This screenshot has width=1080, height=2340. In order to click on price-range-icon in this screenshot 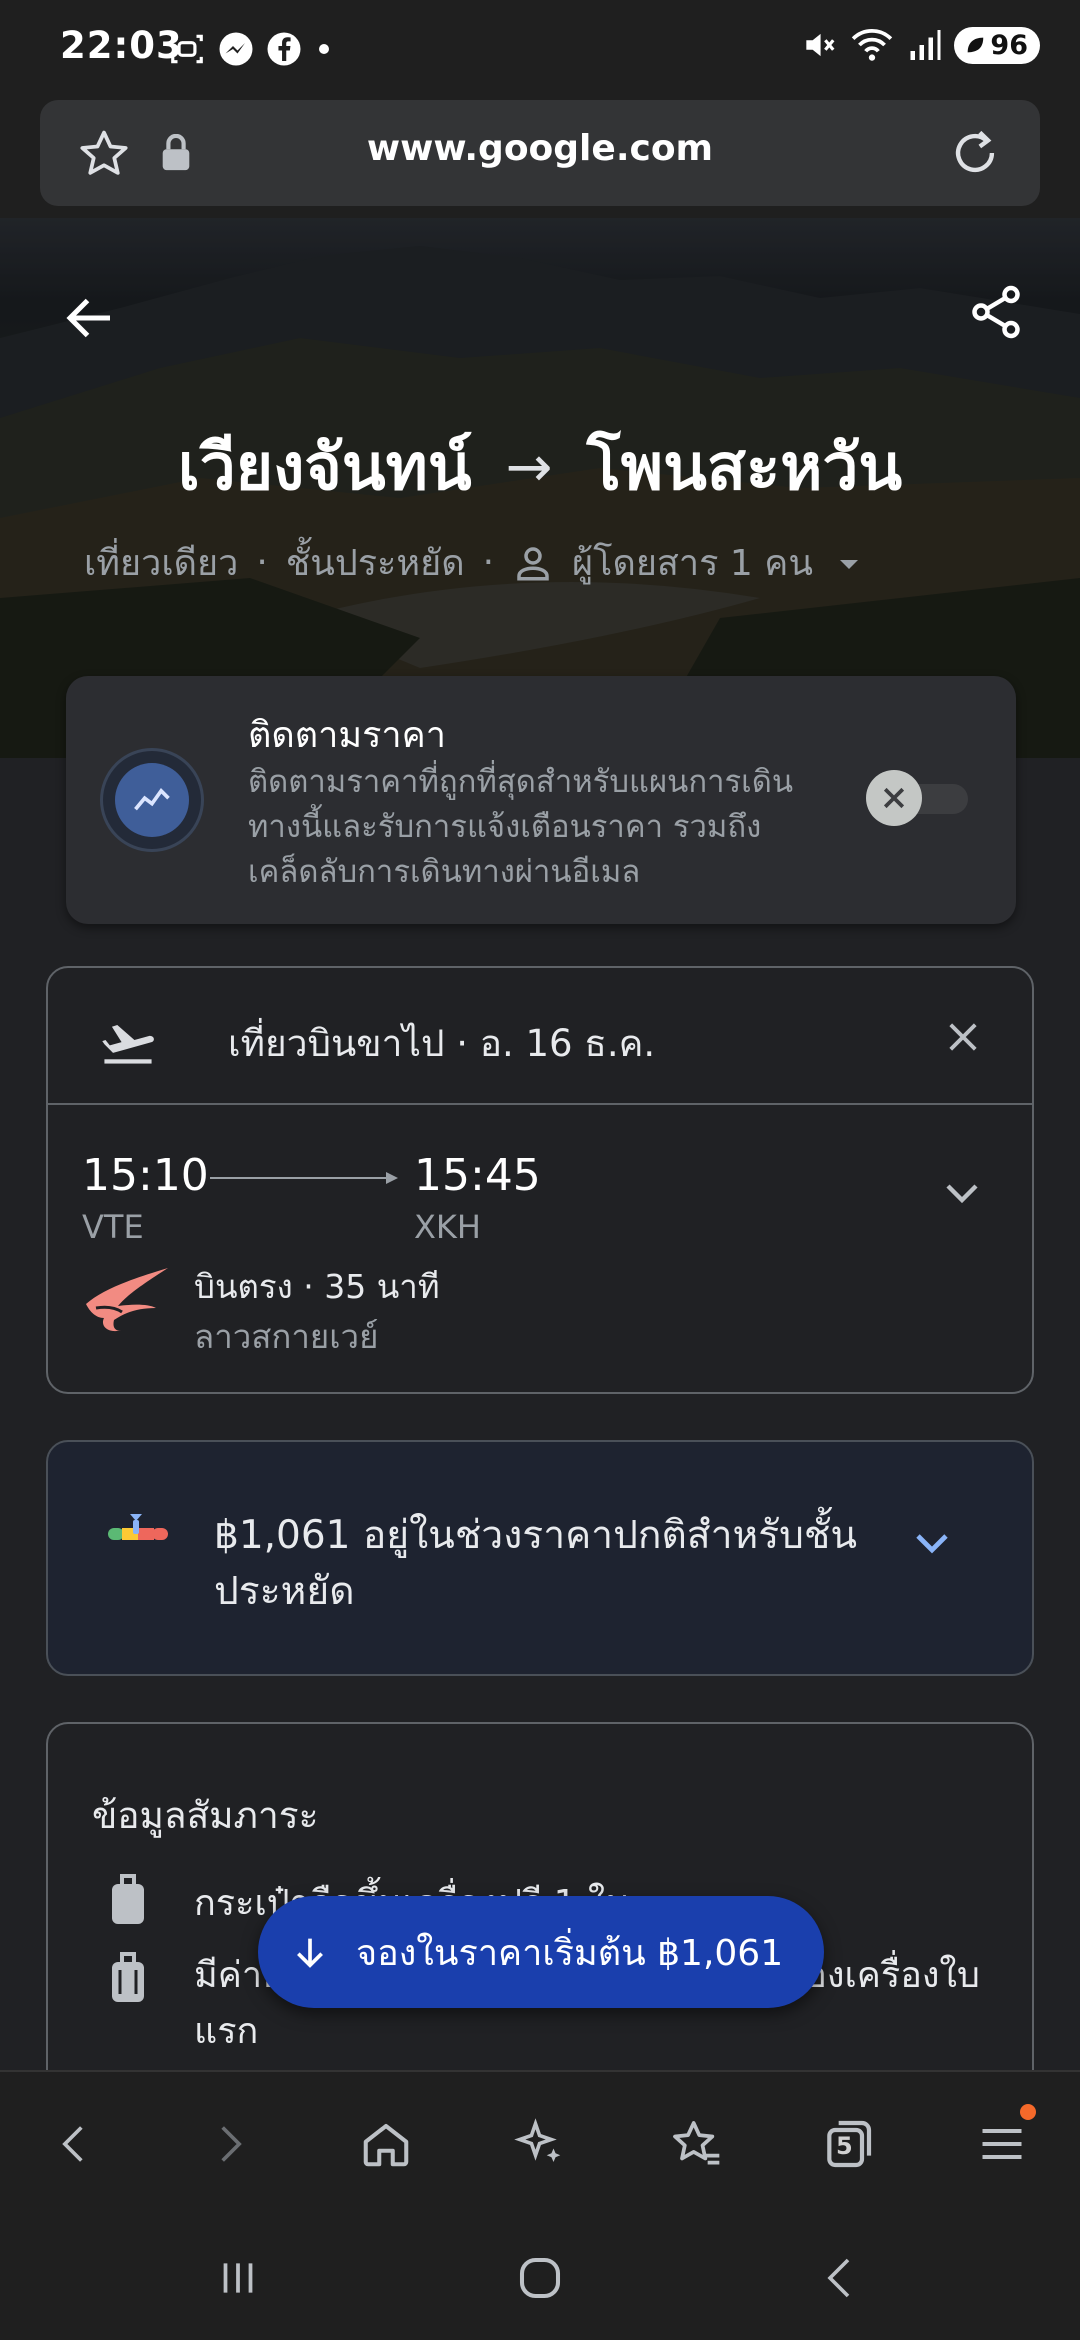, I will do `click(138, 1527)`.